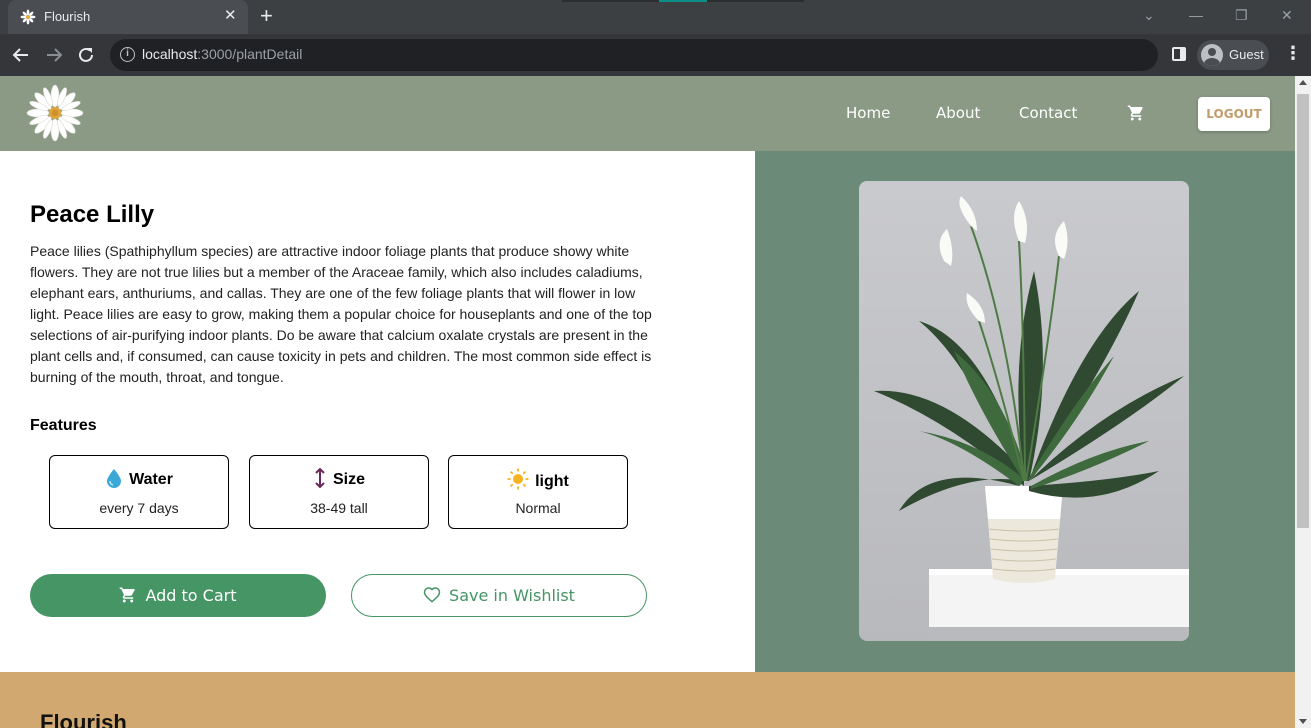 This screenshot has height=728, width=1311. What do you see at coordinates (320, 478) in the screenshot?
I see `height-arrow-icon` at bounding box center [320, 478].